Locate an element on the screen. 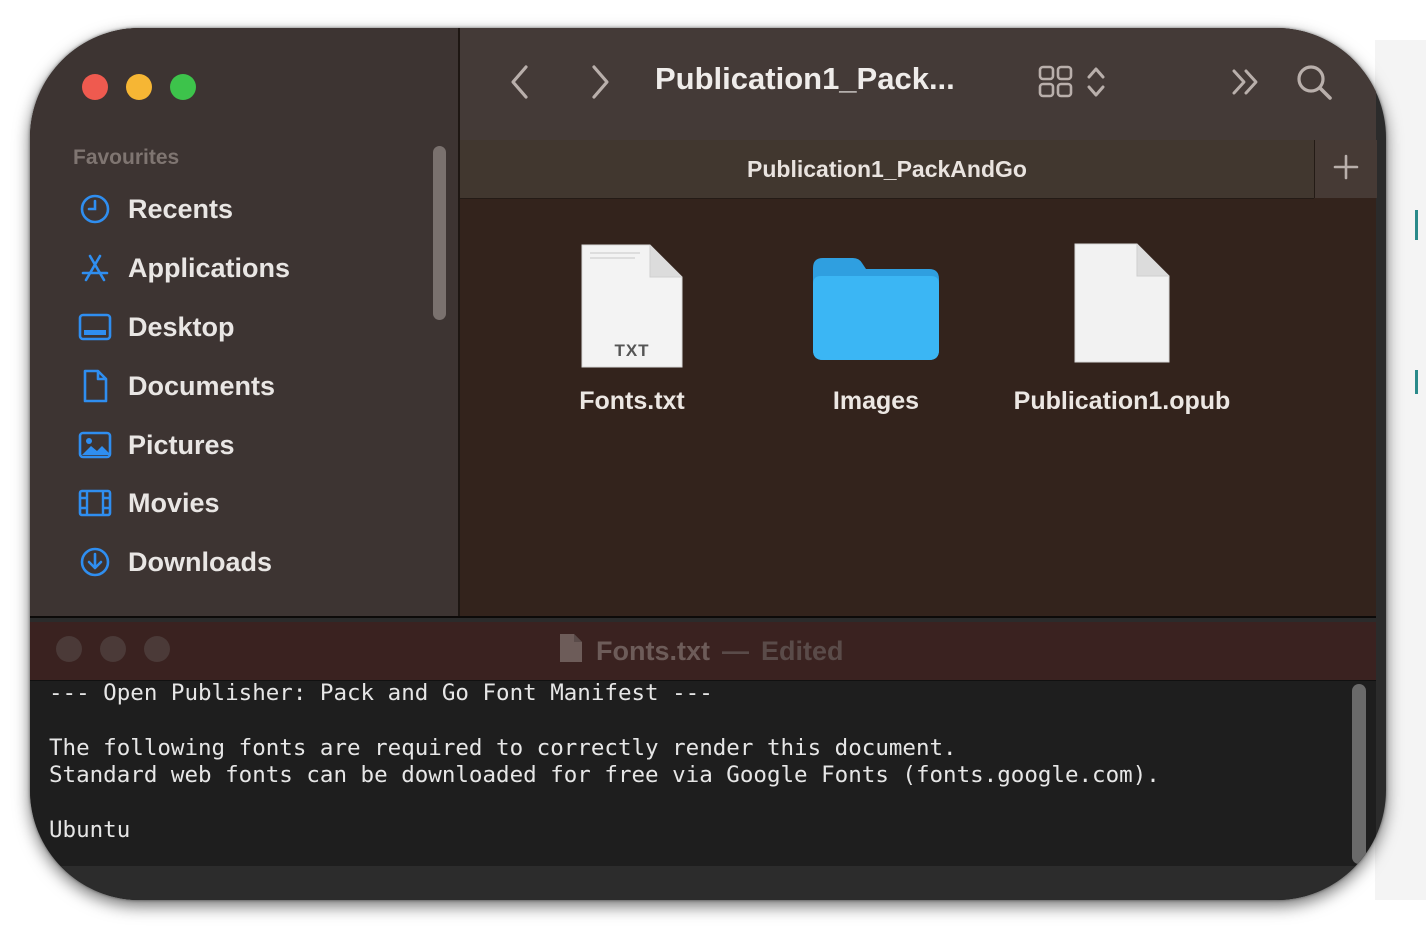 The height and width of the screenshot is (944, 1426). chevron-left-icon is located at coordinates (520, 84).